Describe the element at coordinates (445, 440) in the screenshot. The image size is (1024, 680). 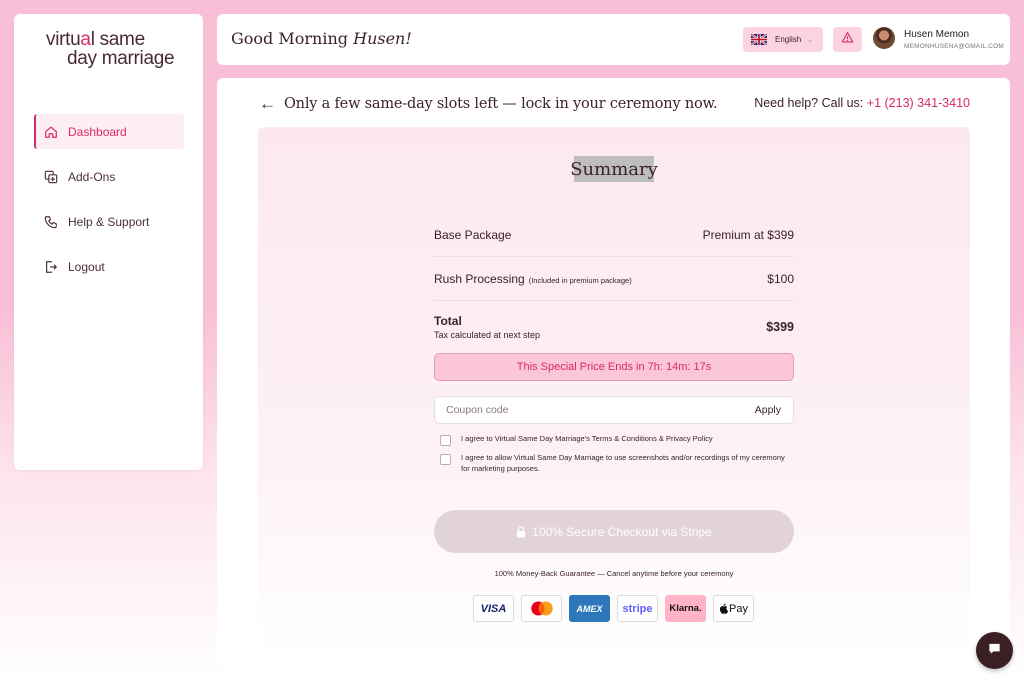
I see `terms-checkbox` at that location.